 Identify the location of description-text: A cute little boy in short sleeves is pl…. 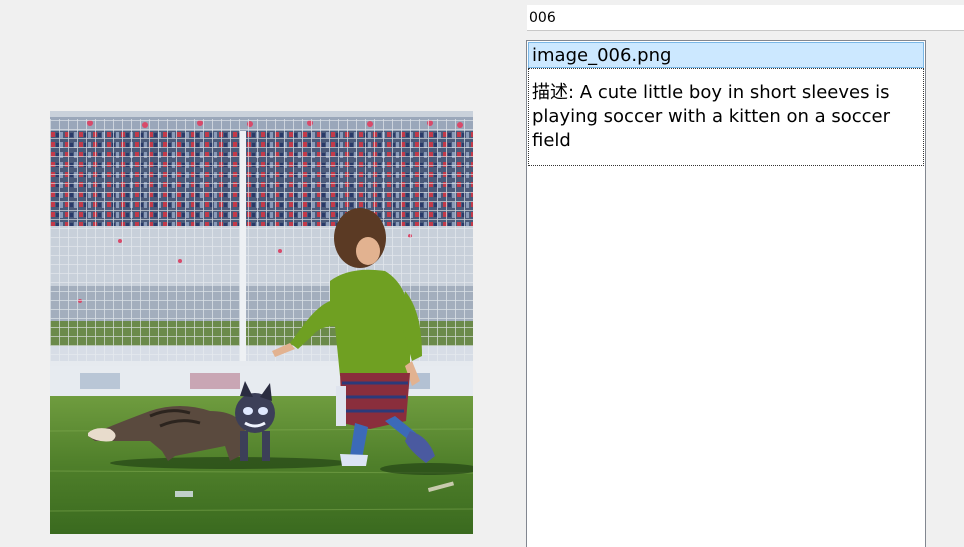
(711, 116).